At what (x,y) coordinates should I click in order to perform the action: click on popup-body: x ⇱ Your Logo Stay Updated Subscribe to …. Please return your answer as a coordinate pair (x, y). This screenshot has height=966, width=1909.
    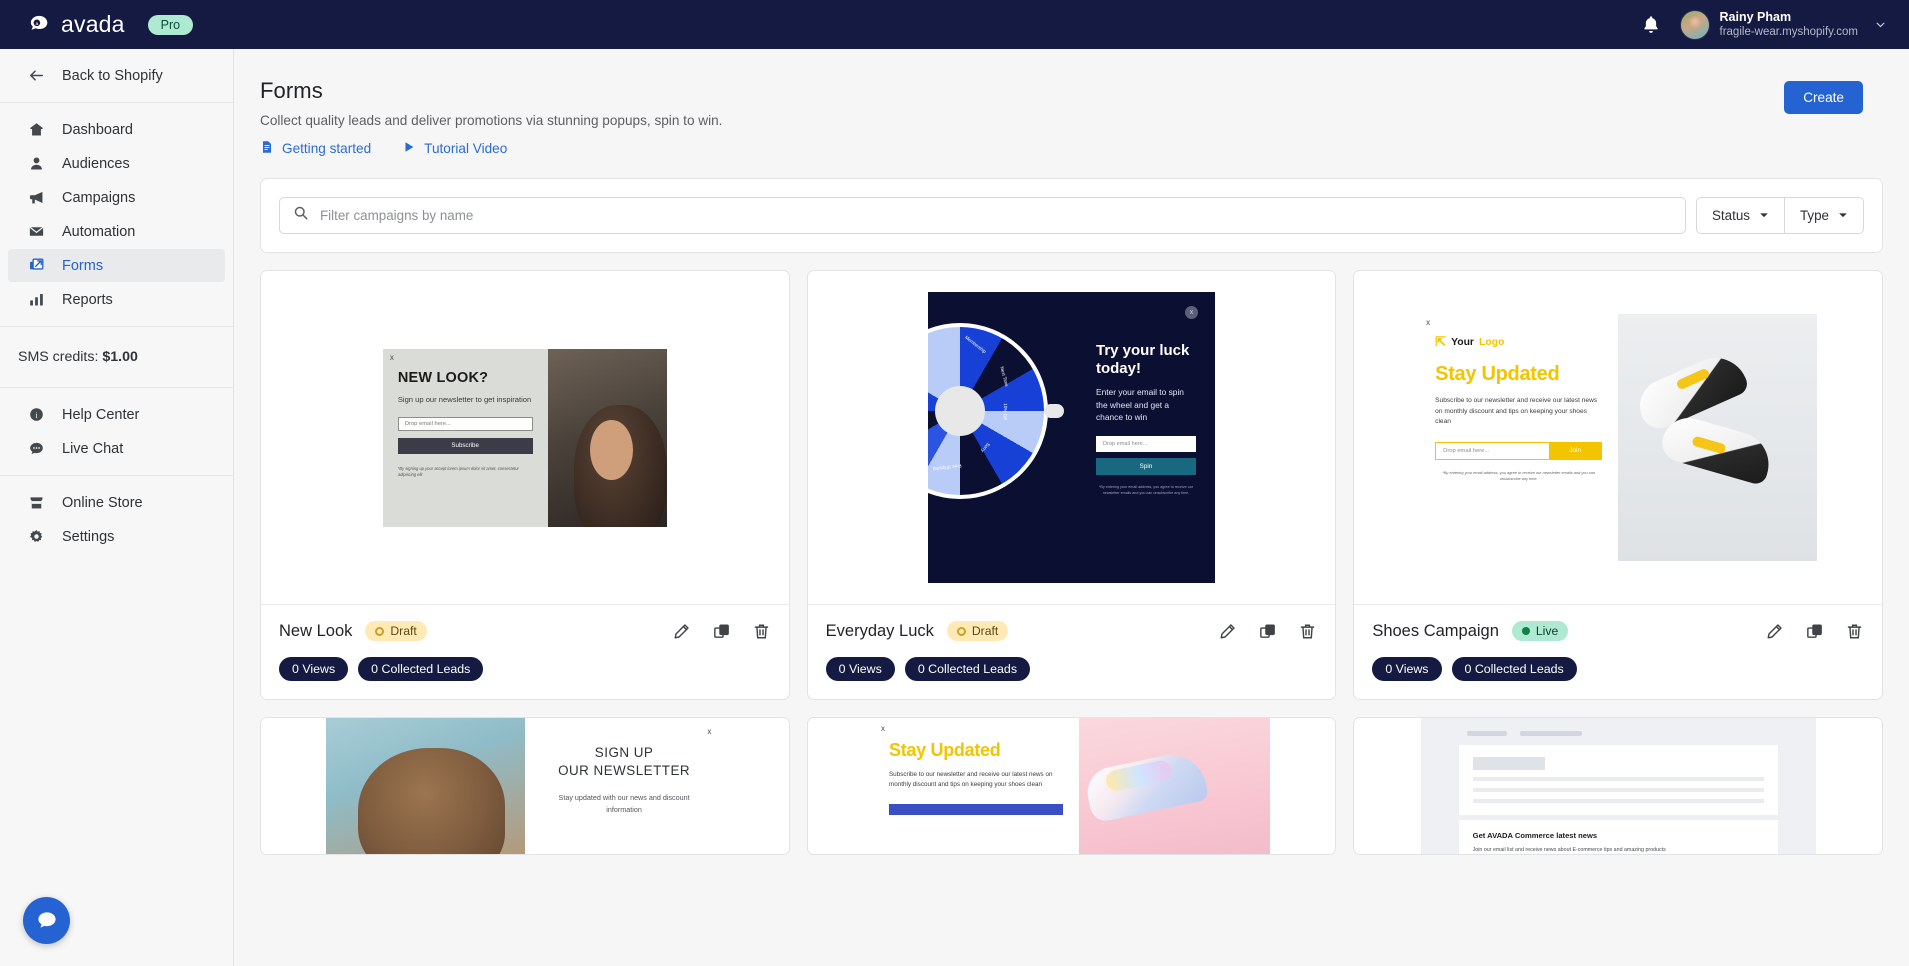
    Looking at the image, I should click on (1518, 437).